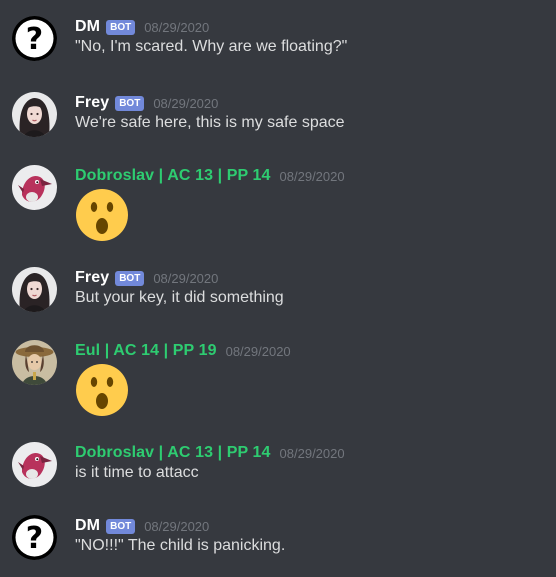  Describe the element at coordinates (179, 297) in the screenshot. I see `message-text: But your key, it did something` at that location.